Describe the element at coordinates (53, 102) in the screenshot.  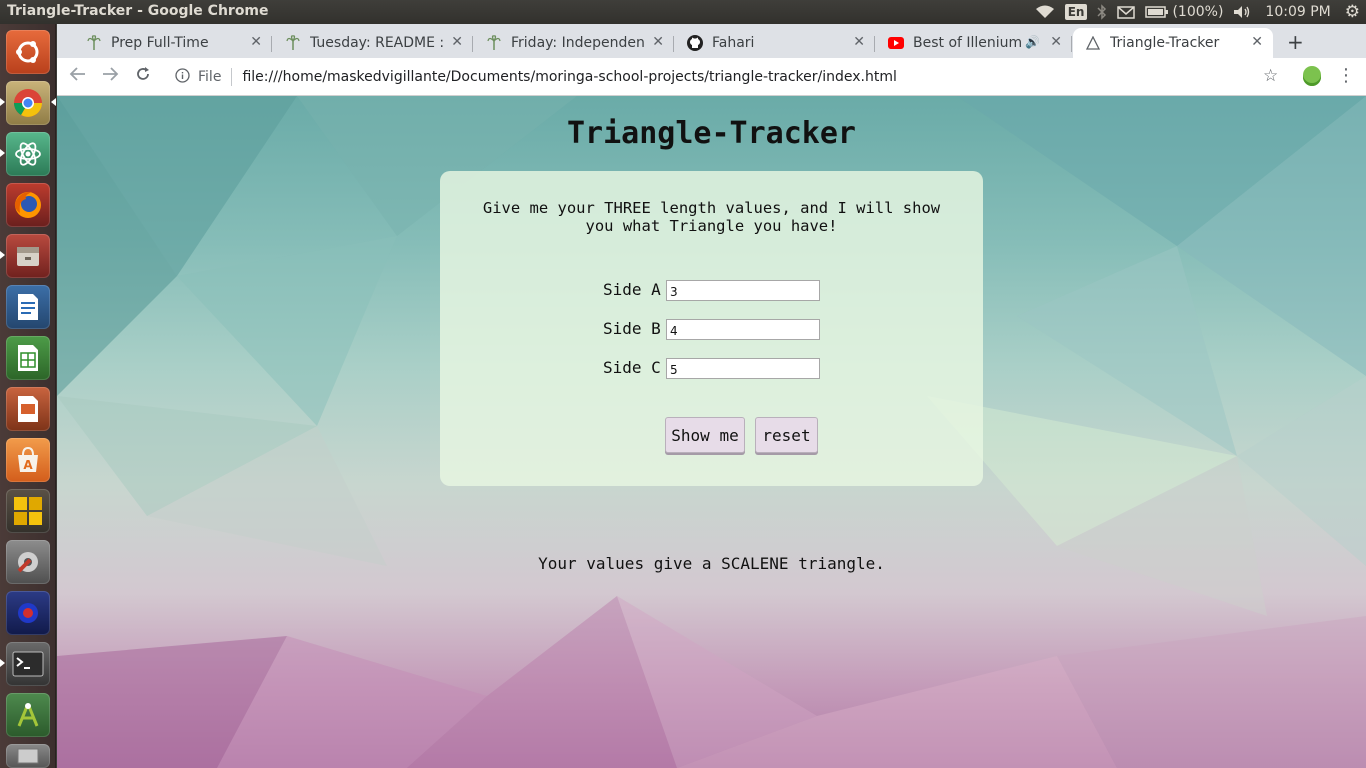
I see `focused-indicator` at that location.